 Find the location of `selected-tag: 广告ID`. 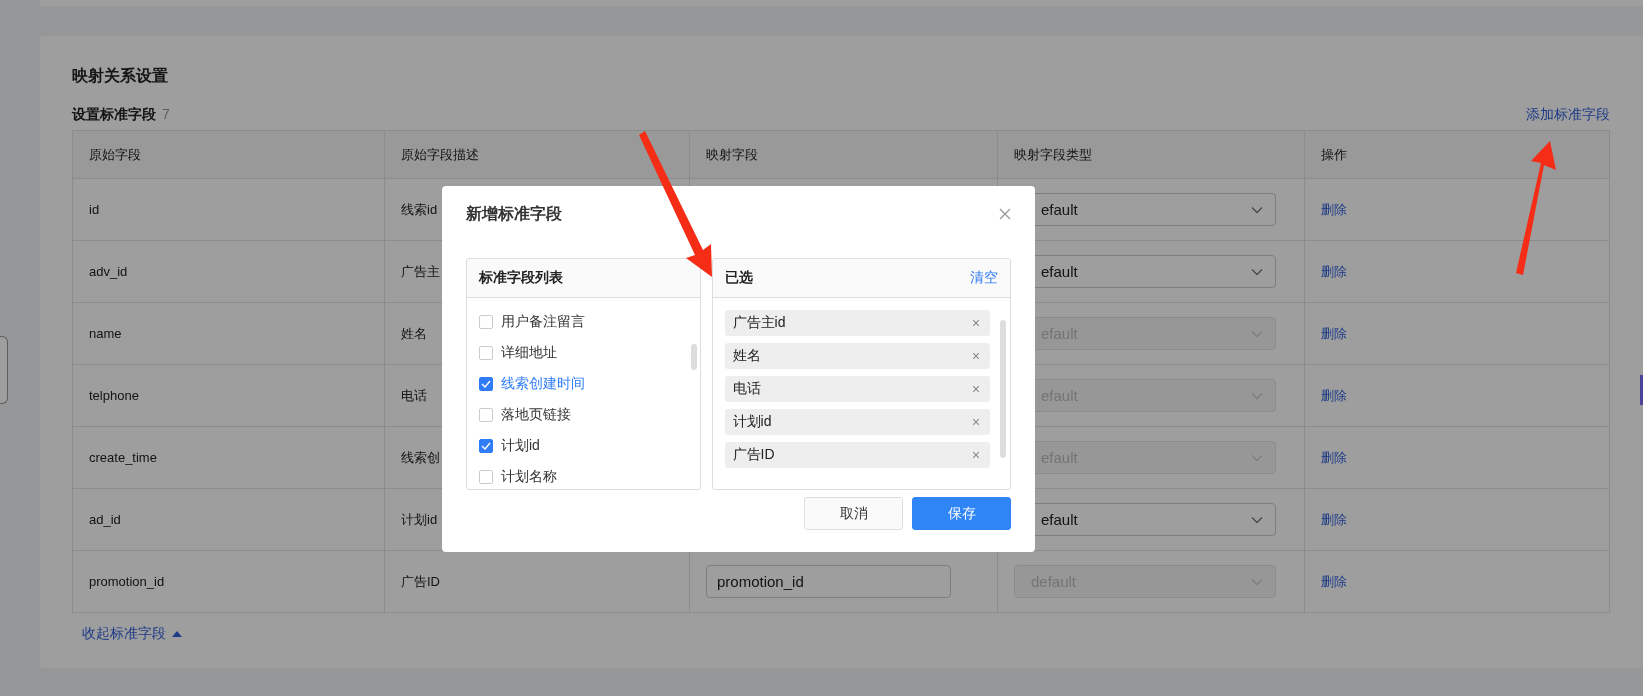

selected-tag: 广告ID is located at coordinates (857, 455).